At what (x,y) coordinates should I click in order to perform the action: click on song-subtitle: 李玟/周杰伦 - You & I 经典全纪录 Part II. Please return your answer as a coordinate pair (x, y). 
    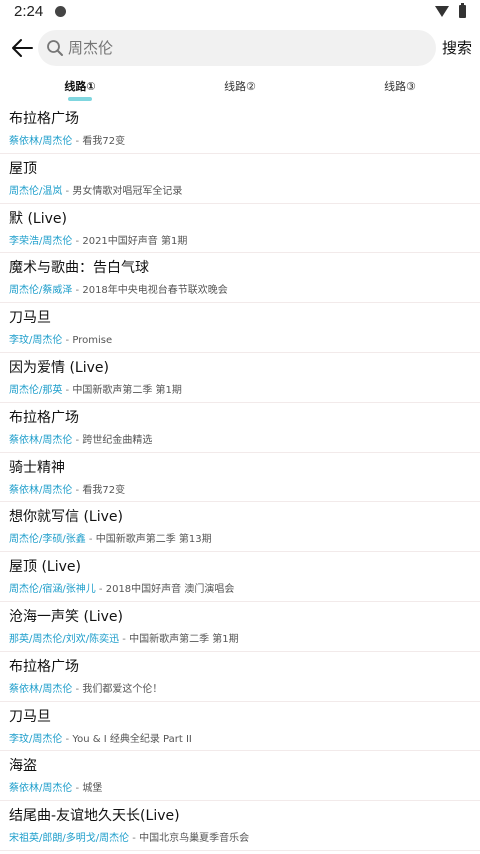
    Looking at the image, I should click on (100, 737).